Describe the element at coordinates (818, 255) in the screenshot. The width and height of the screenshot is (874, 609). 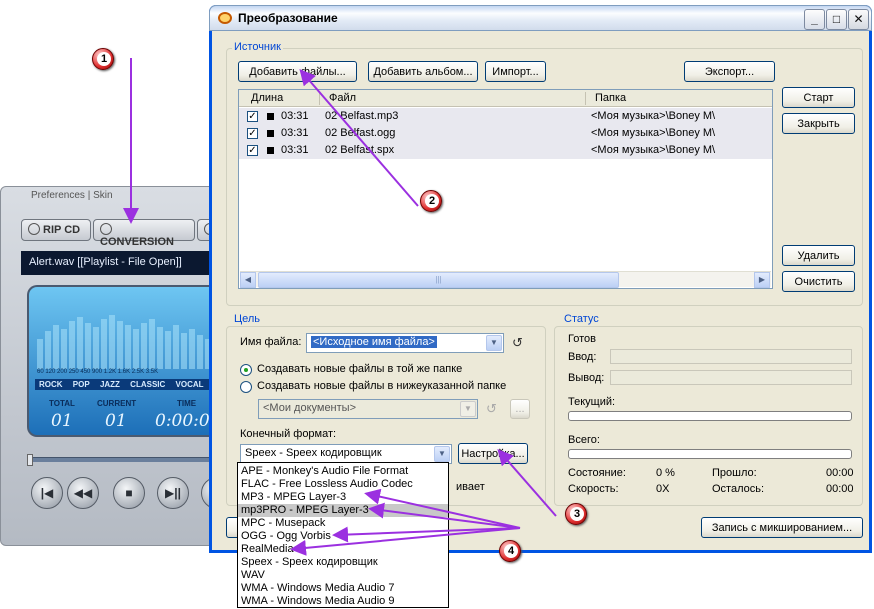
I see `delete-button: Удалить` at that location.